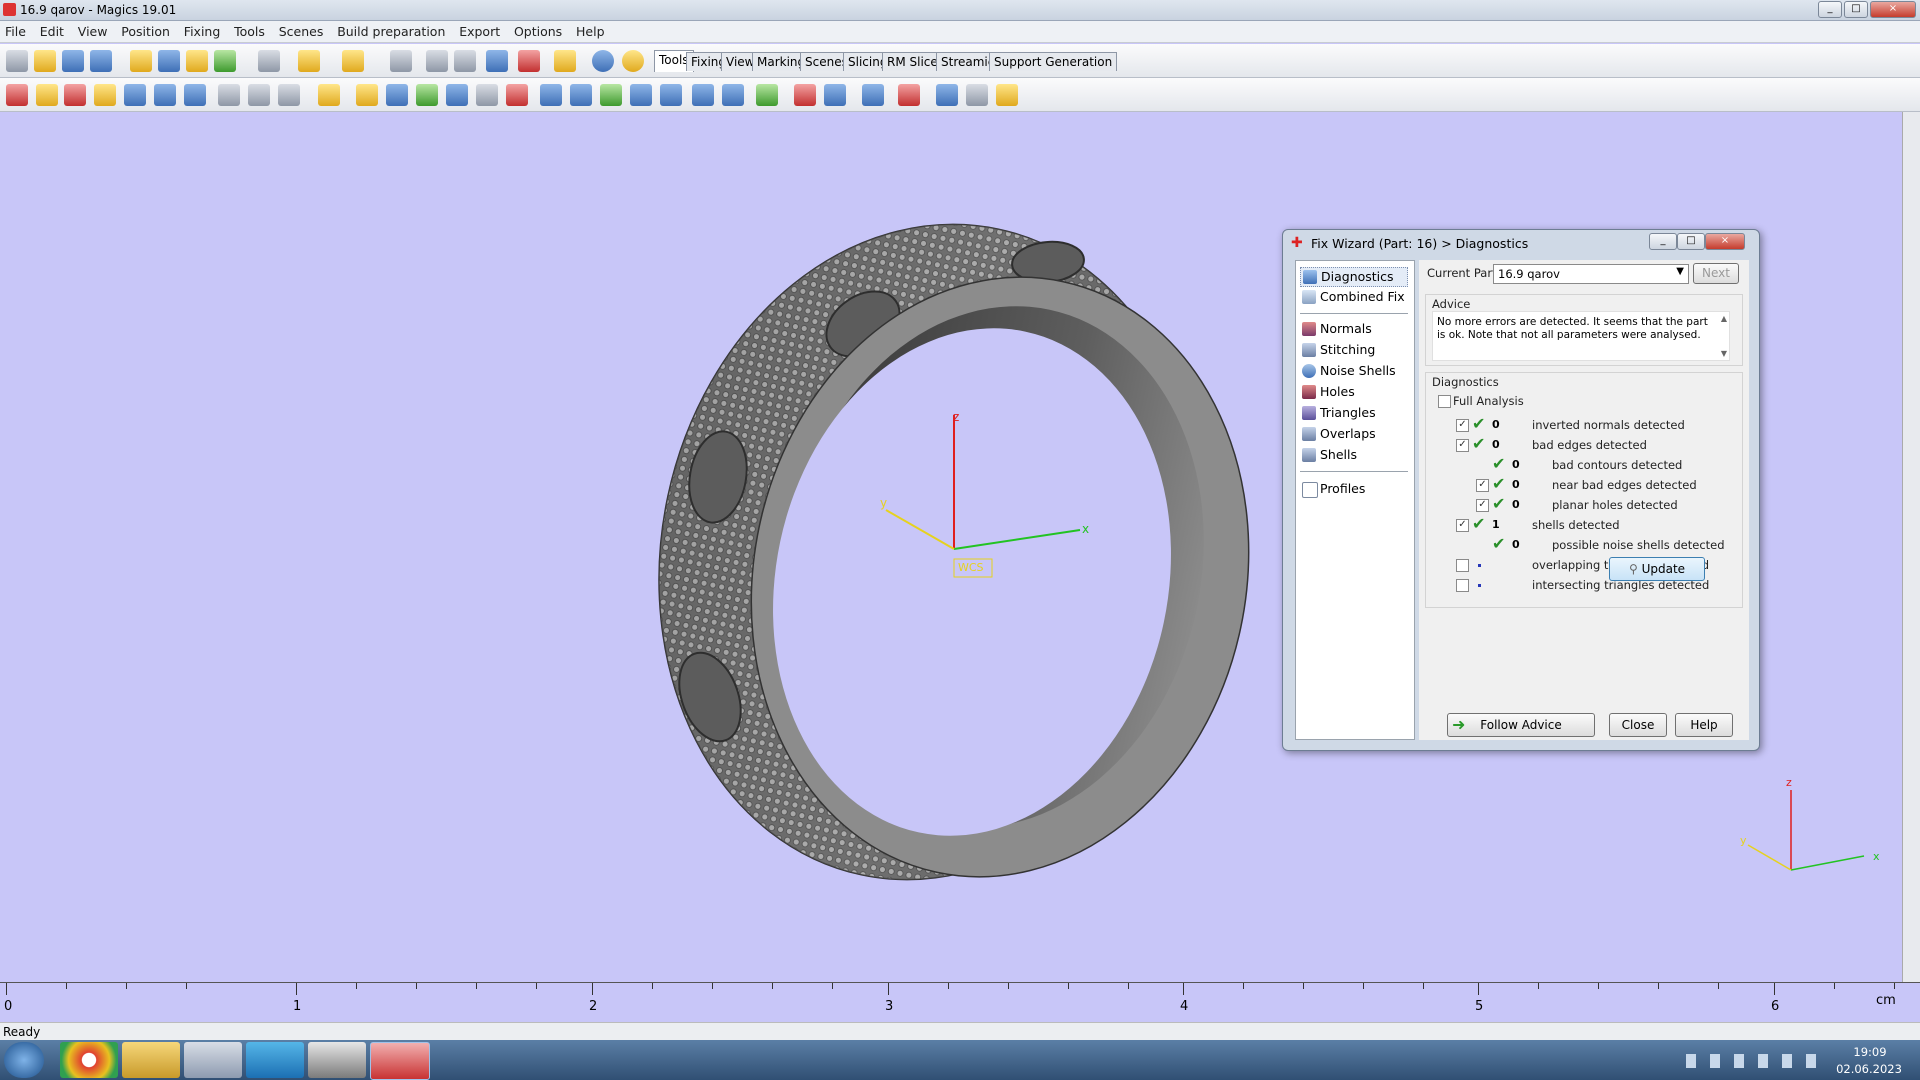 The width and height of the screenshot is (1920, 1080). I want to click on align-icon, so click(767, 95).